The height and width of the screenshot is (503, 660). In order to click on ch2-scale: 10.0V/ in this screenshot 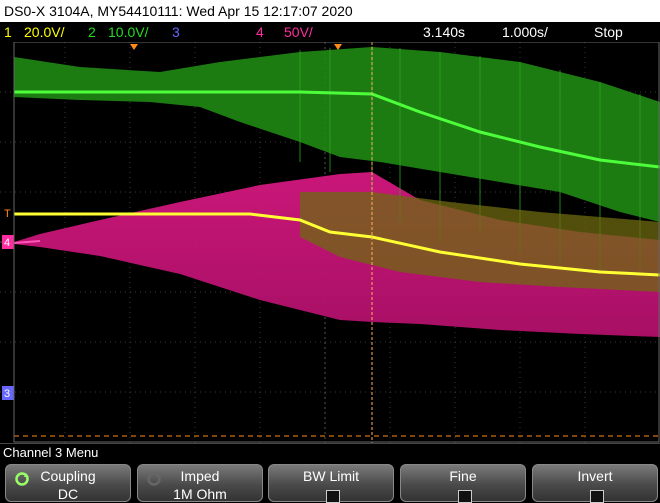, I will do `click(128, 32)`.